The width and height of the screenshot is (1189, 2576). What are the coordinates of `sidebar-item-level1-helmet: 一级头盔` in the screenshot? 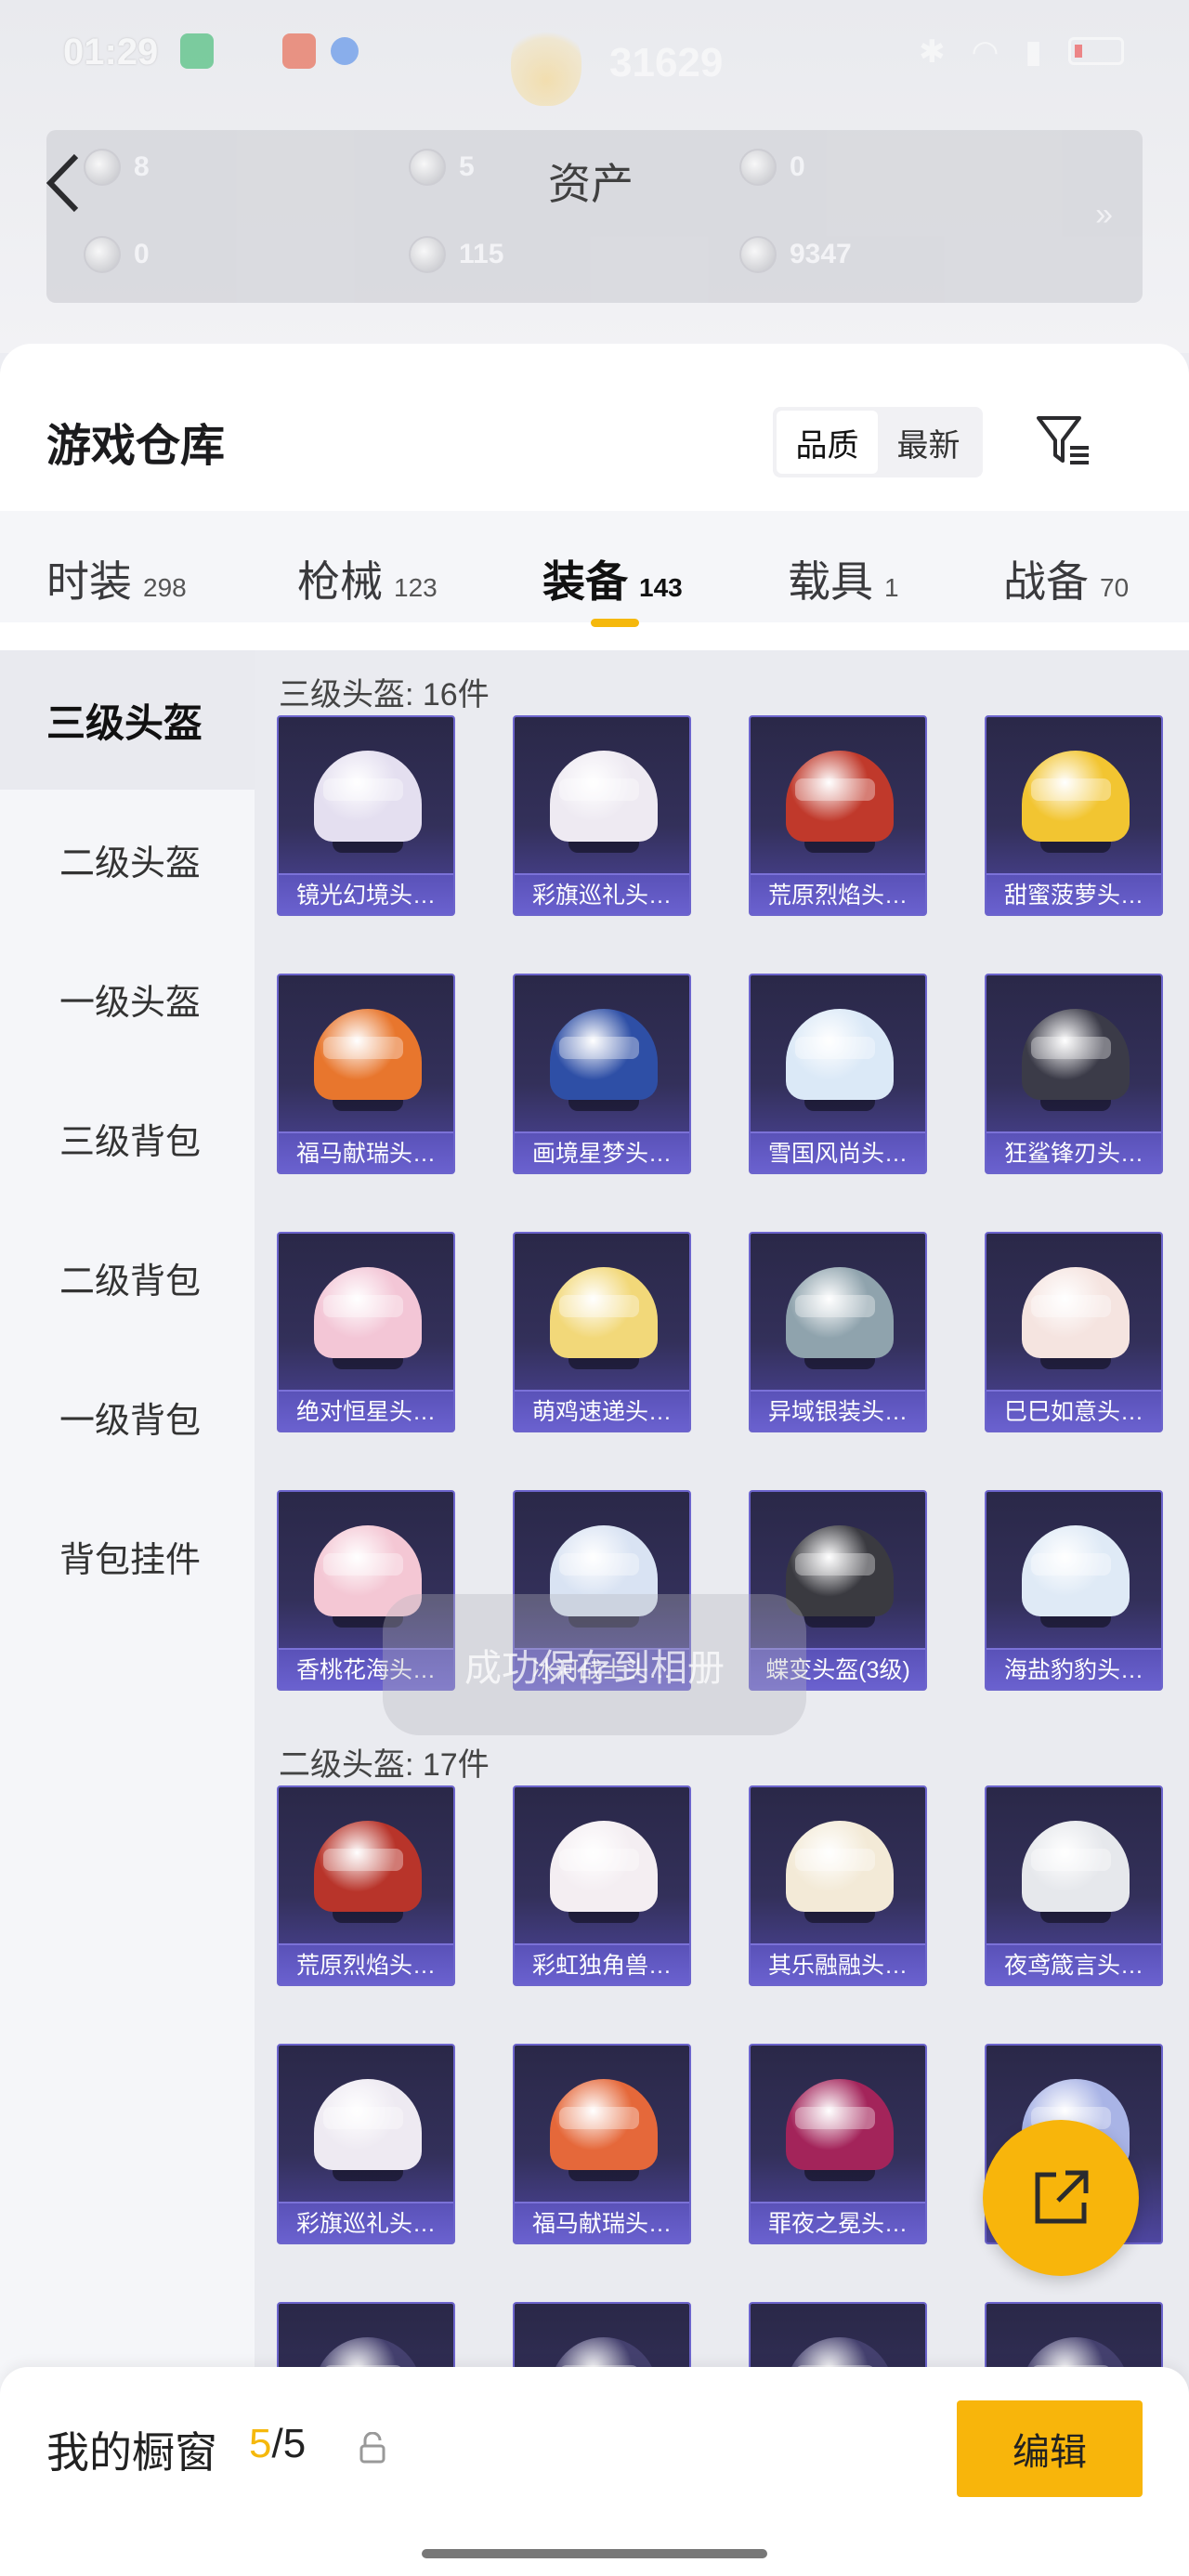 It's located at (128, 999).